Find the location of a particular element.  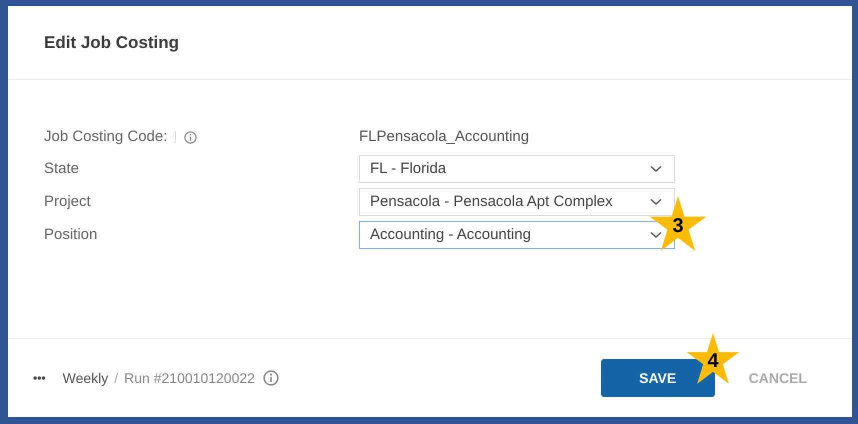

breadcrumb-link: Weekly is located at coordinates (85, 378).